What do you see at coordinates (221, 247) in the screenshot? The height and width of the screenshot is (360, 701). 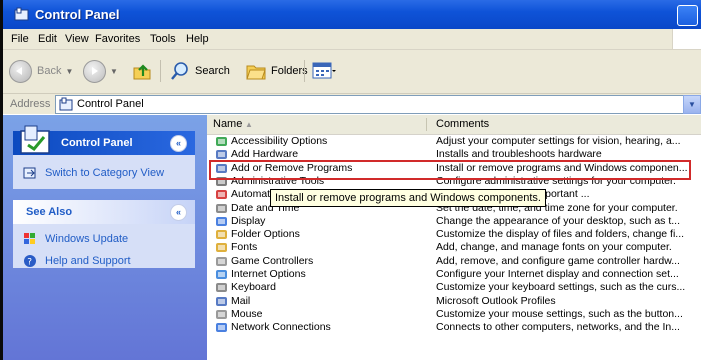 I see `fonts-icon` at bounding box center [221, 247].